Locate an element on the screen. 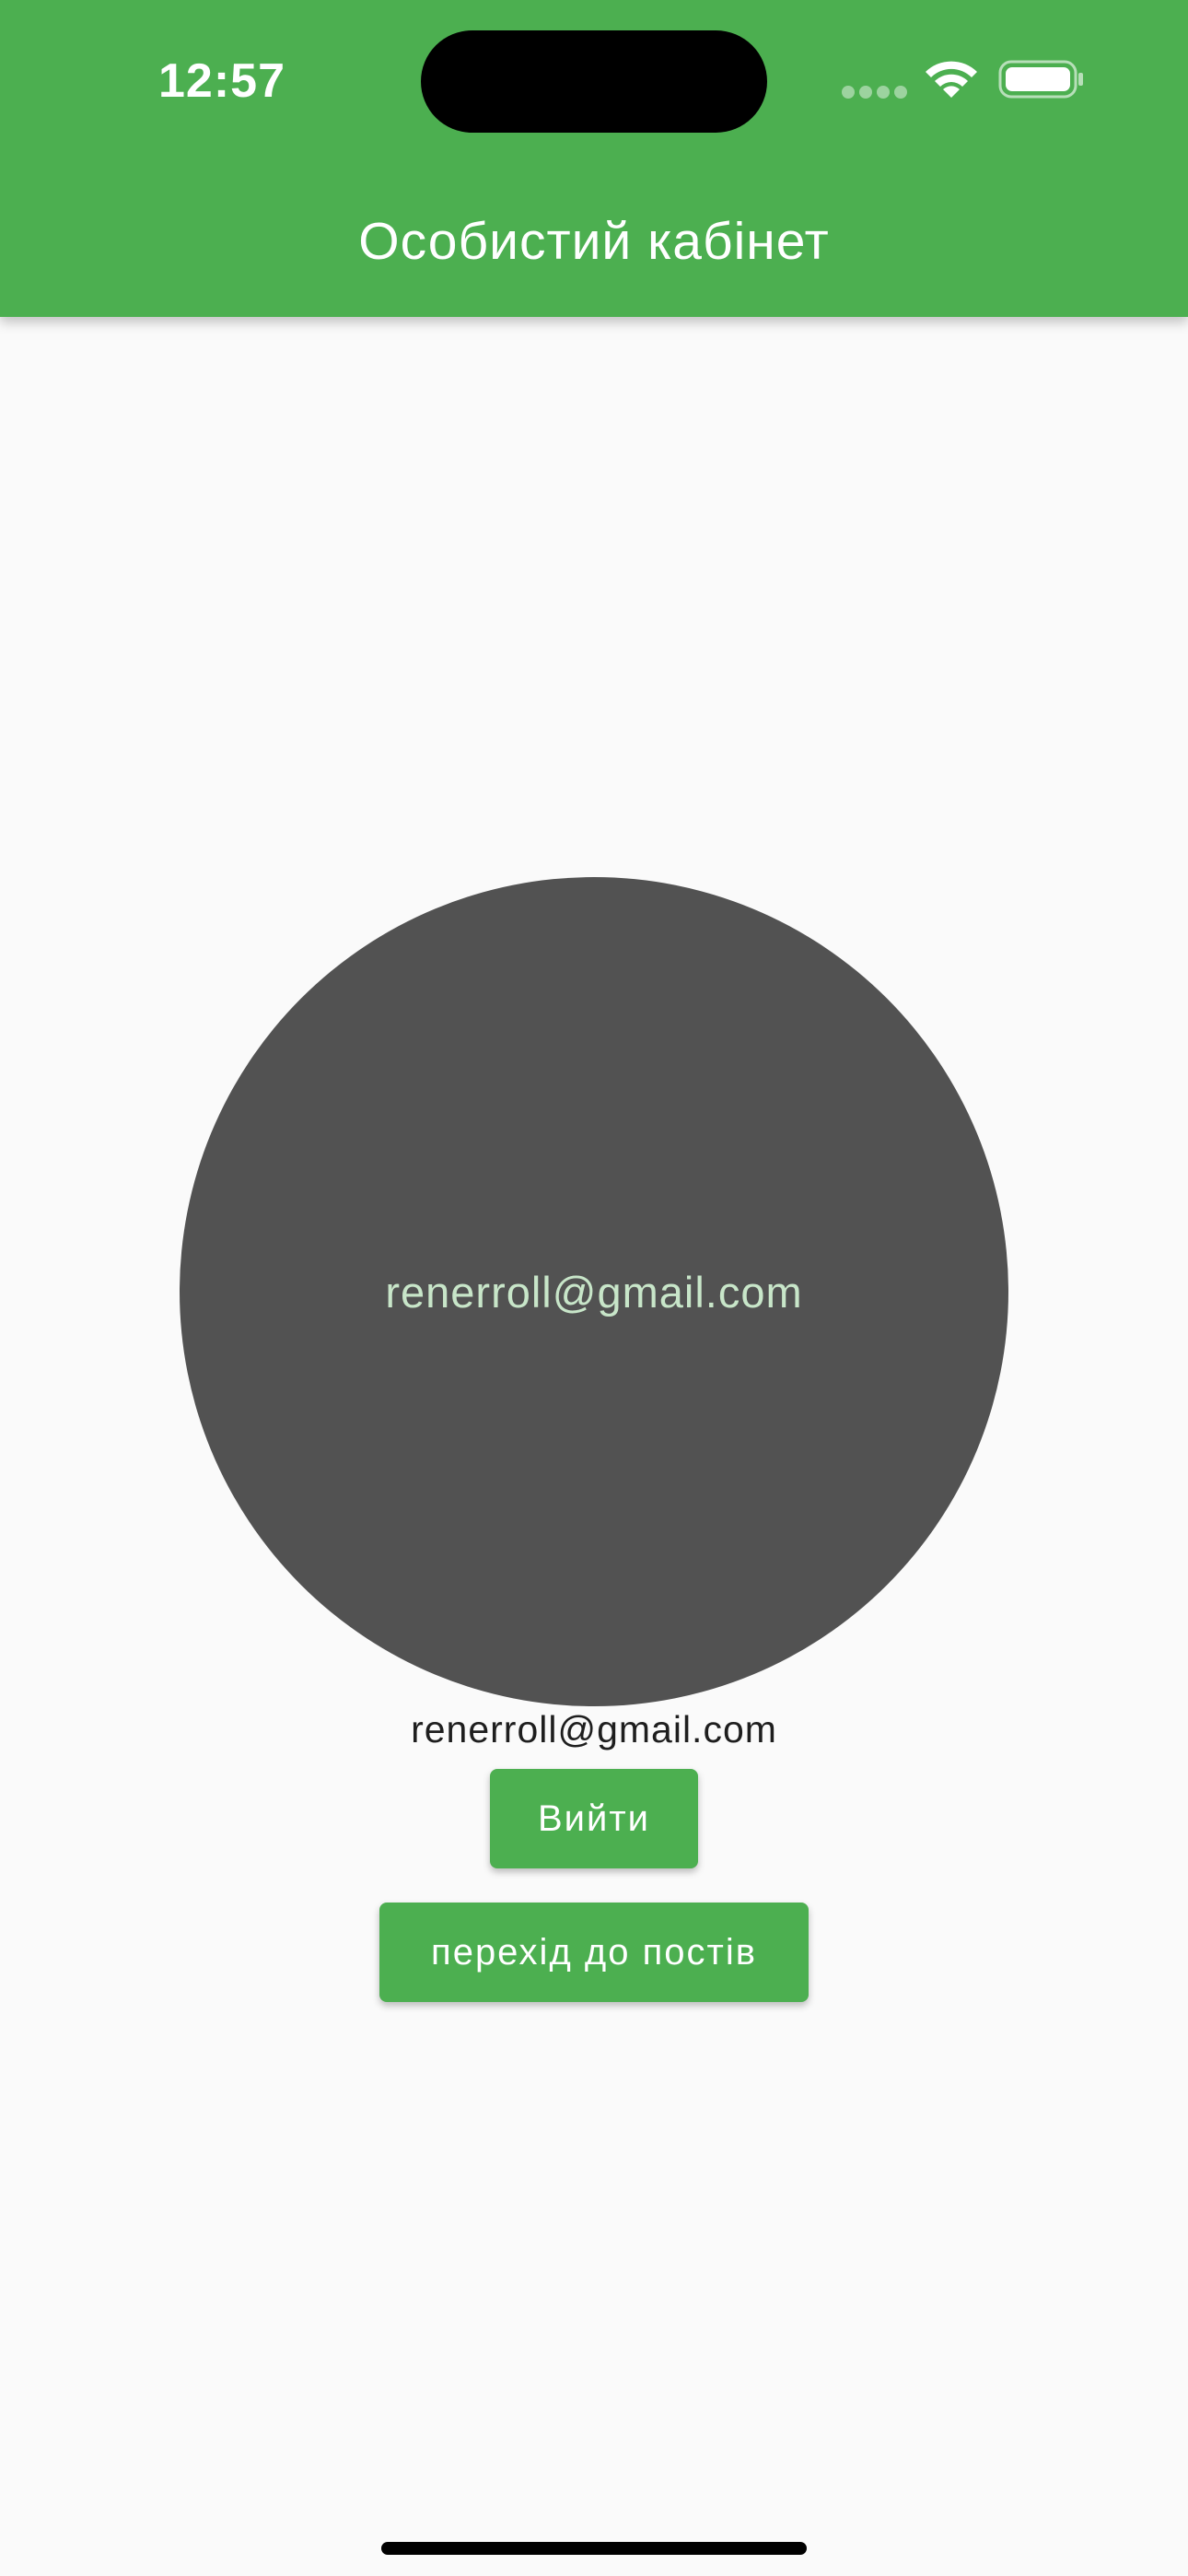  go-to-posts-button: перехід до постів is located at coordinates (594, 1952).